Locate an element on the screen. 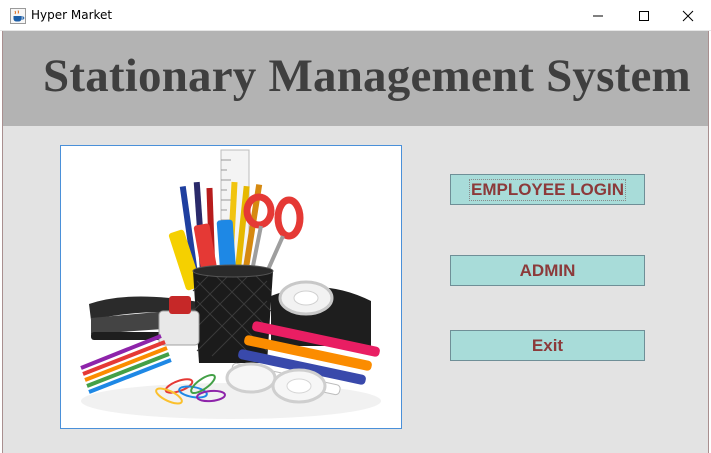 The width and height of the screenshot is (711, 453). java-cup-icon is located at coordinates (18, 16).